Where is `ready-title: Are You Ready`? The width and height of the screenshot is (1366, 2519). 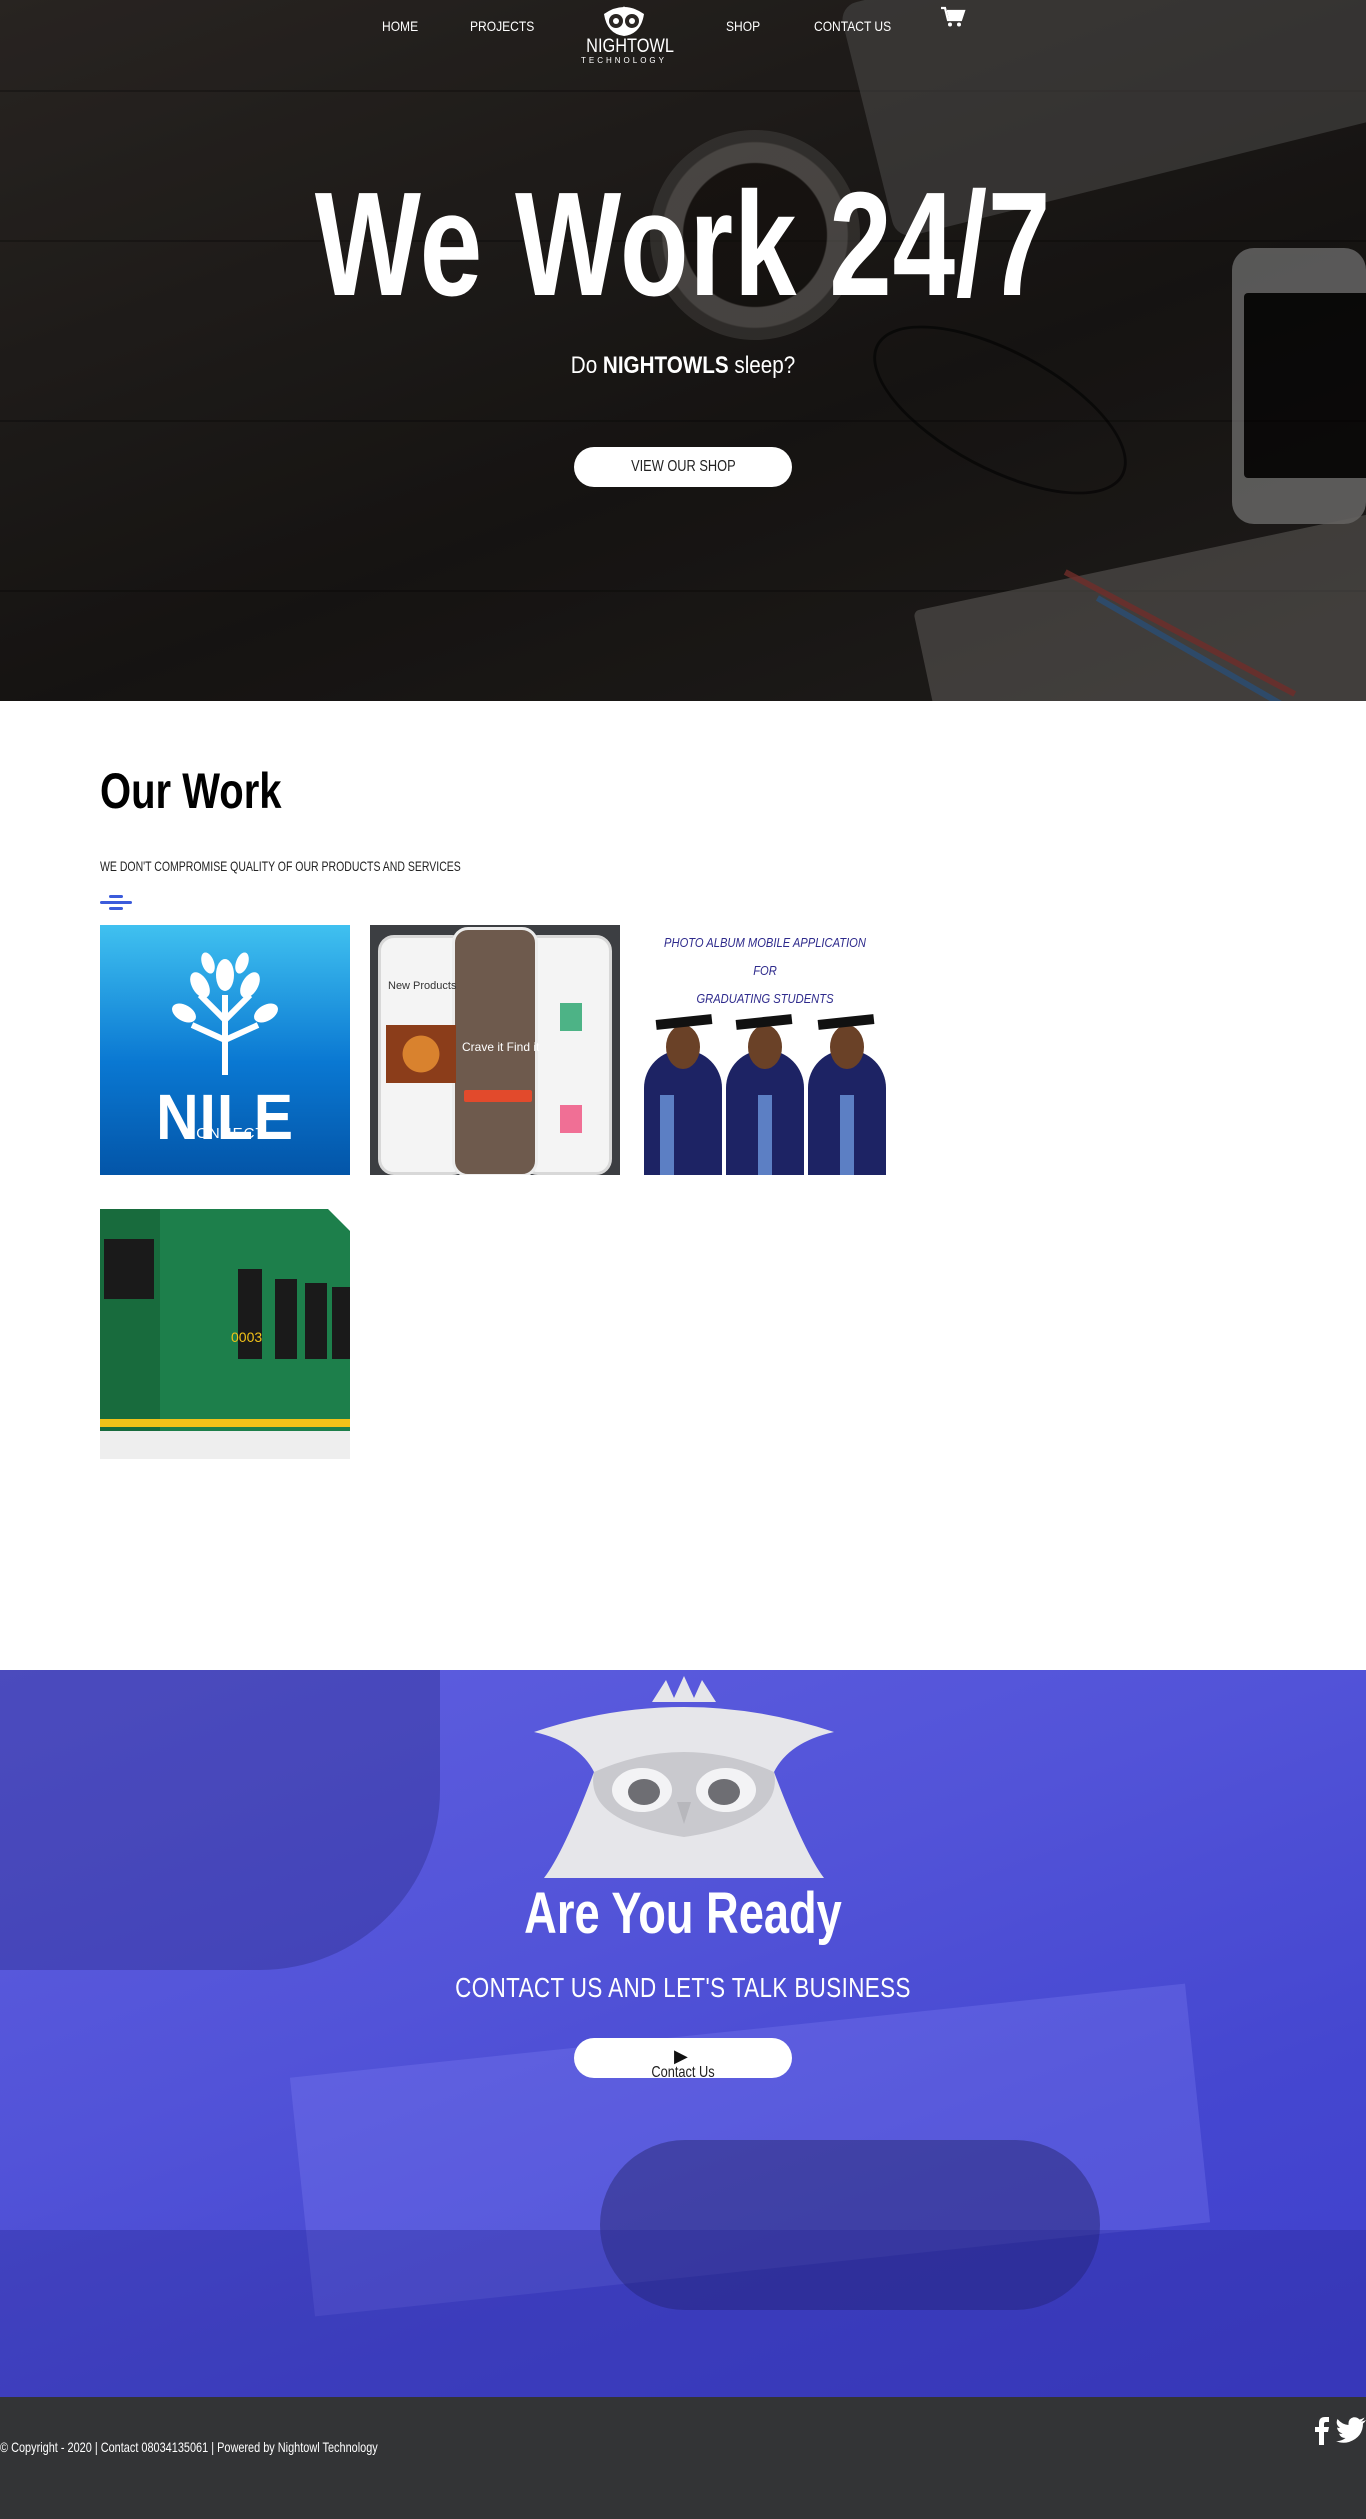 ready-title: Are You Ready is located at coordinates (683, 1913).